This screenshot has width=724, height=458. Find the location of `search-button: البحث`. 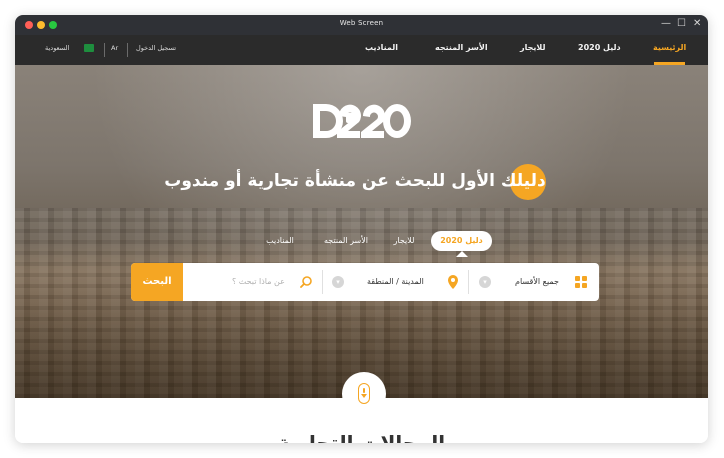

search-button: البحث is located at coordinates (157, 282).